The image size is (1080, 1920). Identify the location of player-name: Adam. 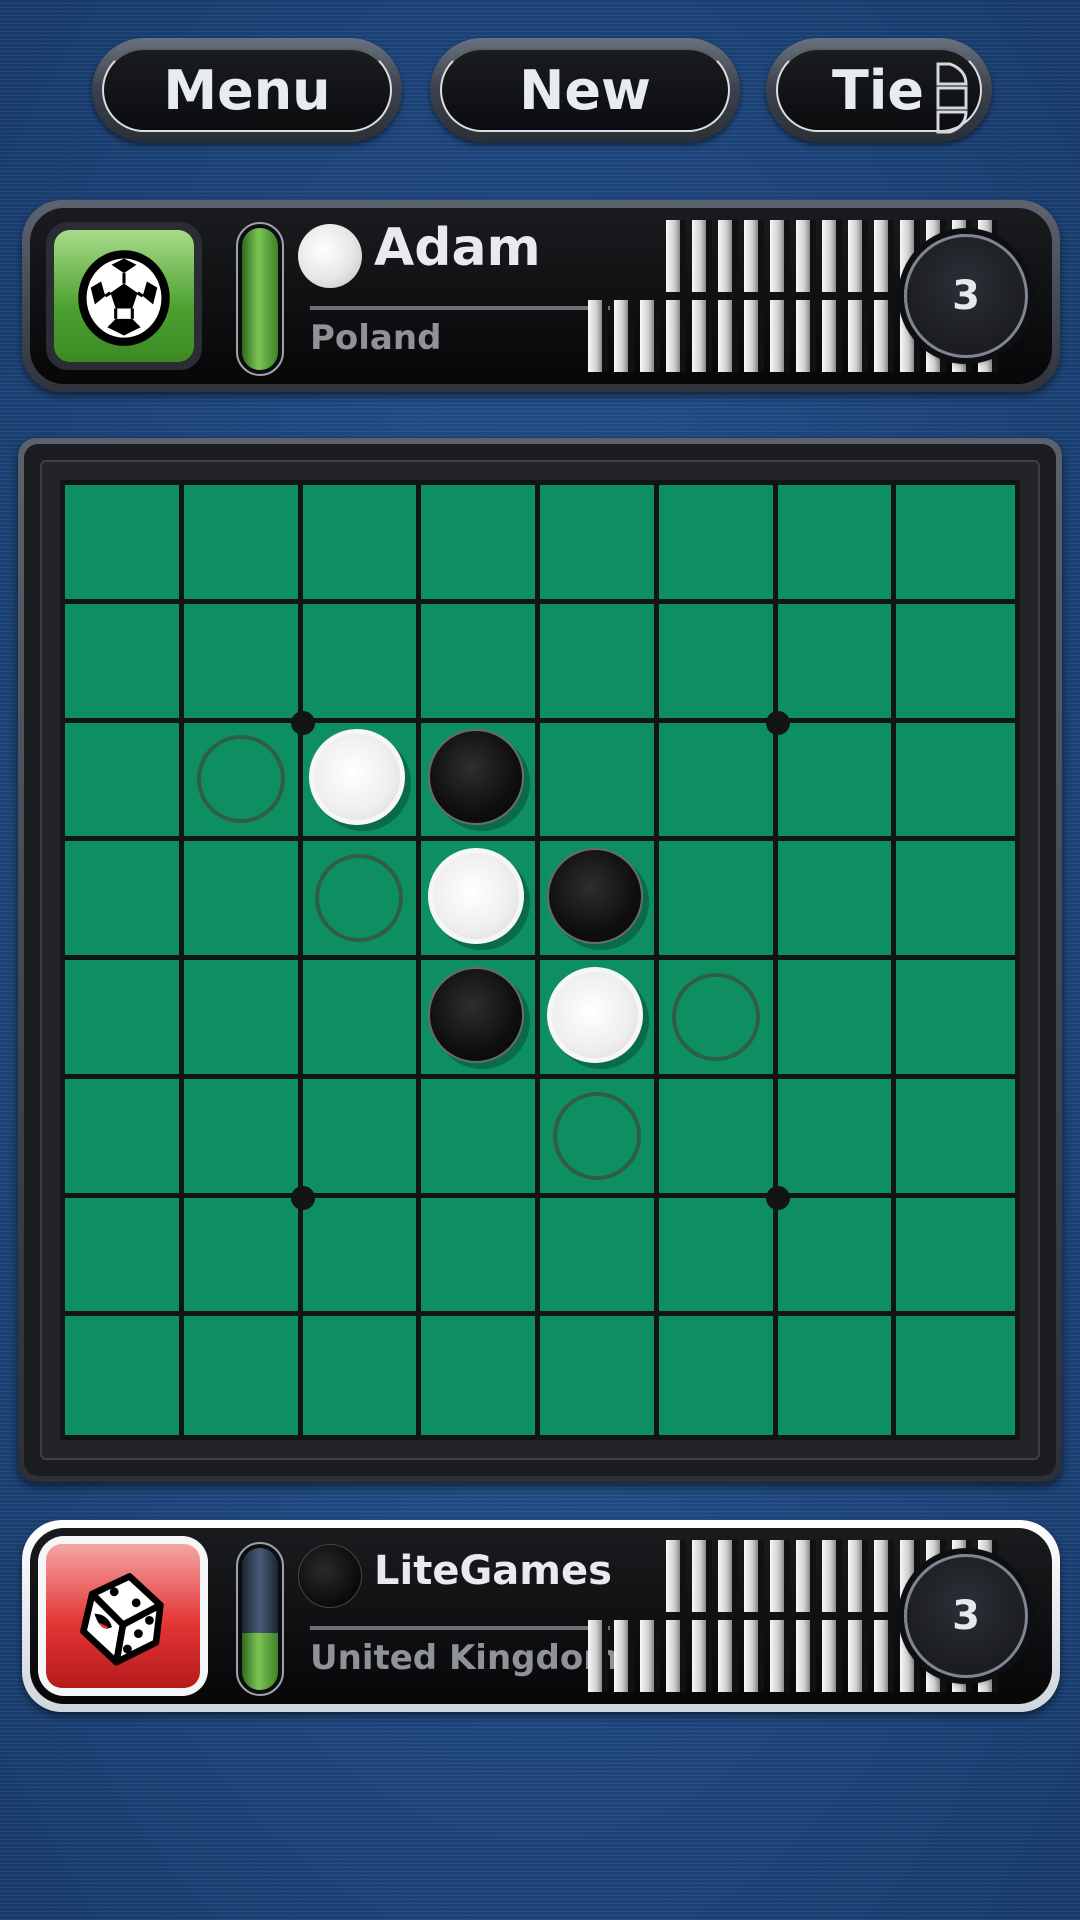
(457, 248).